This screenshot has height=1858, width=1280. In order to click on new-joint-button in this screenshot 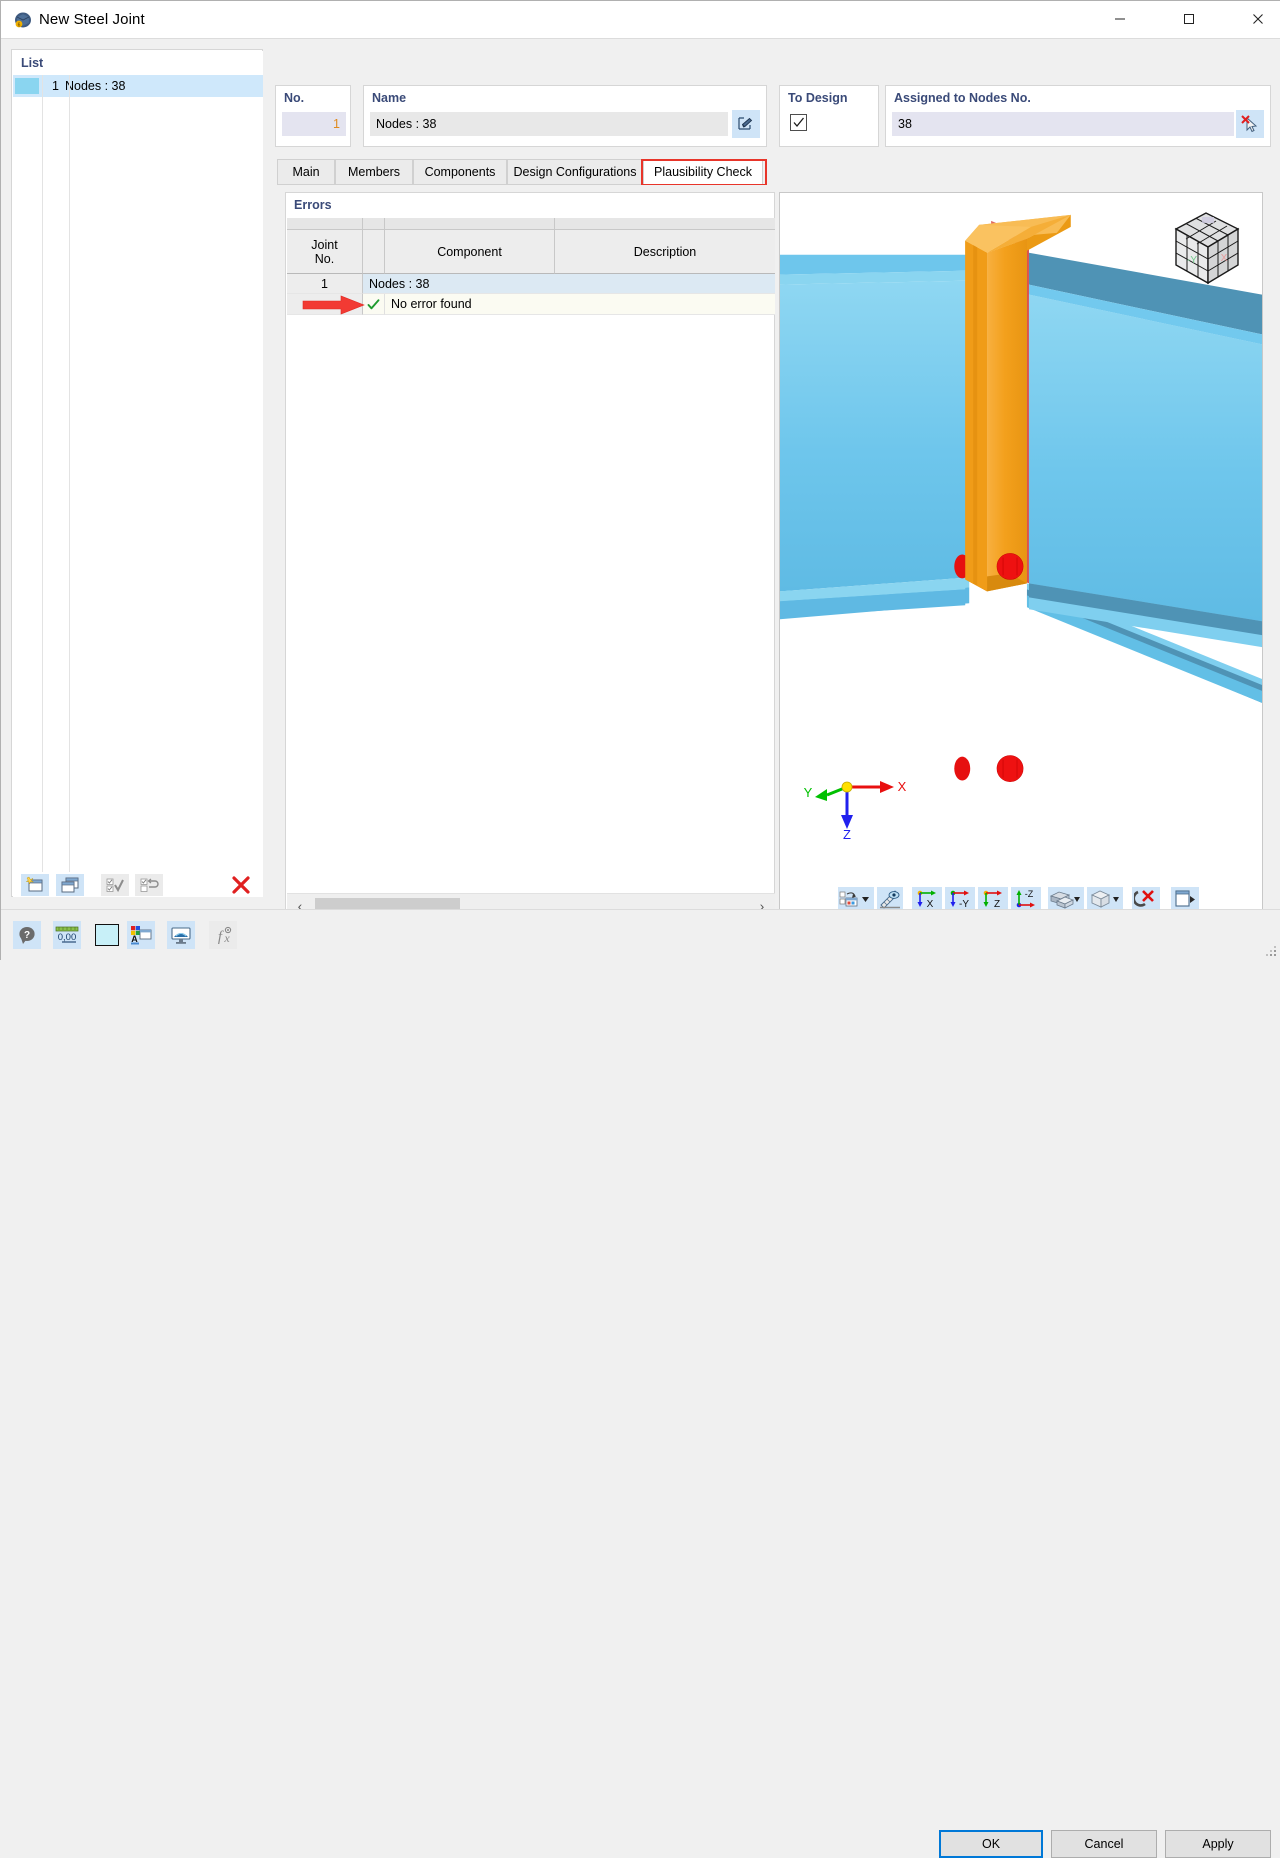, I will do `click(35, 885)`.